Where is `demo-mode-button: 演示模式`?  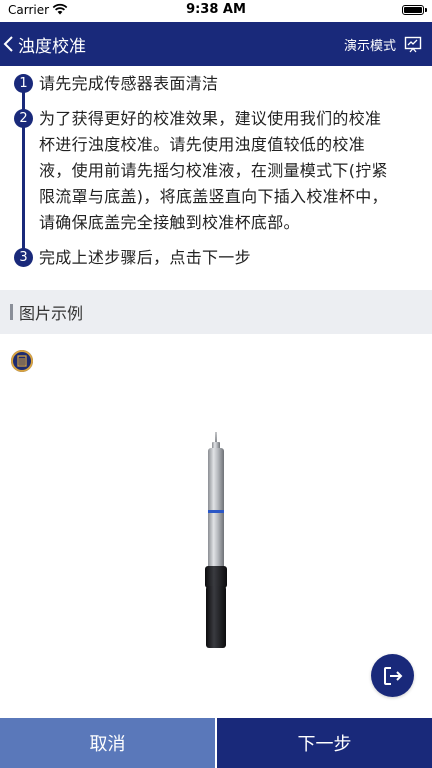
demo-mode-button: 演示模式 is located at coordinates (383, 44).